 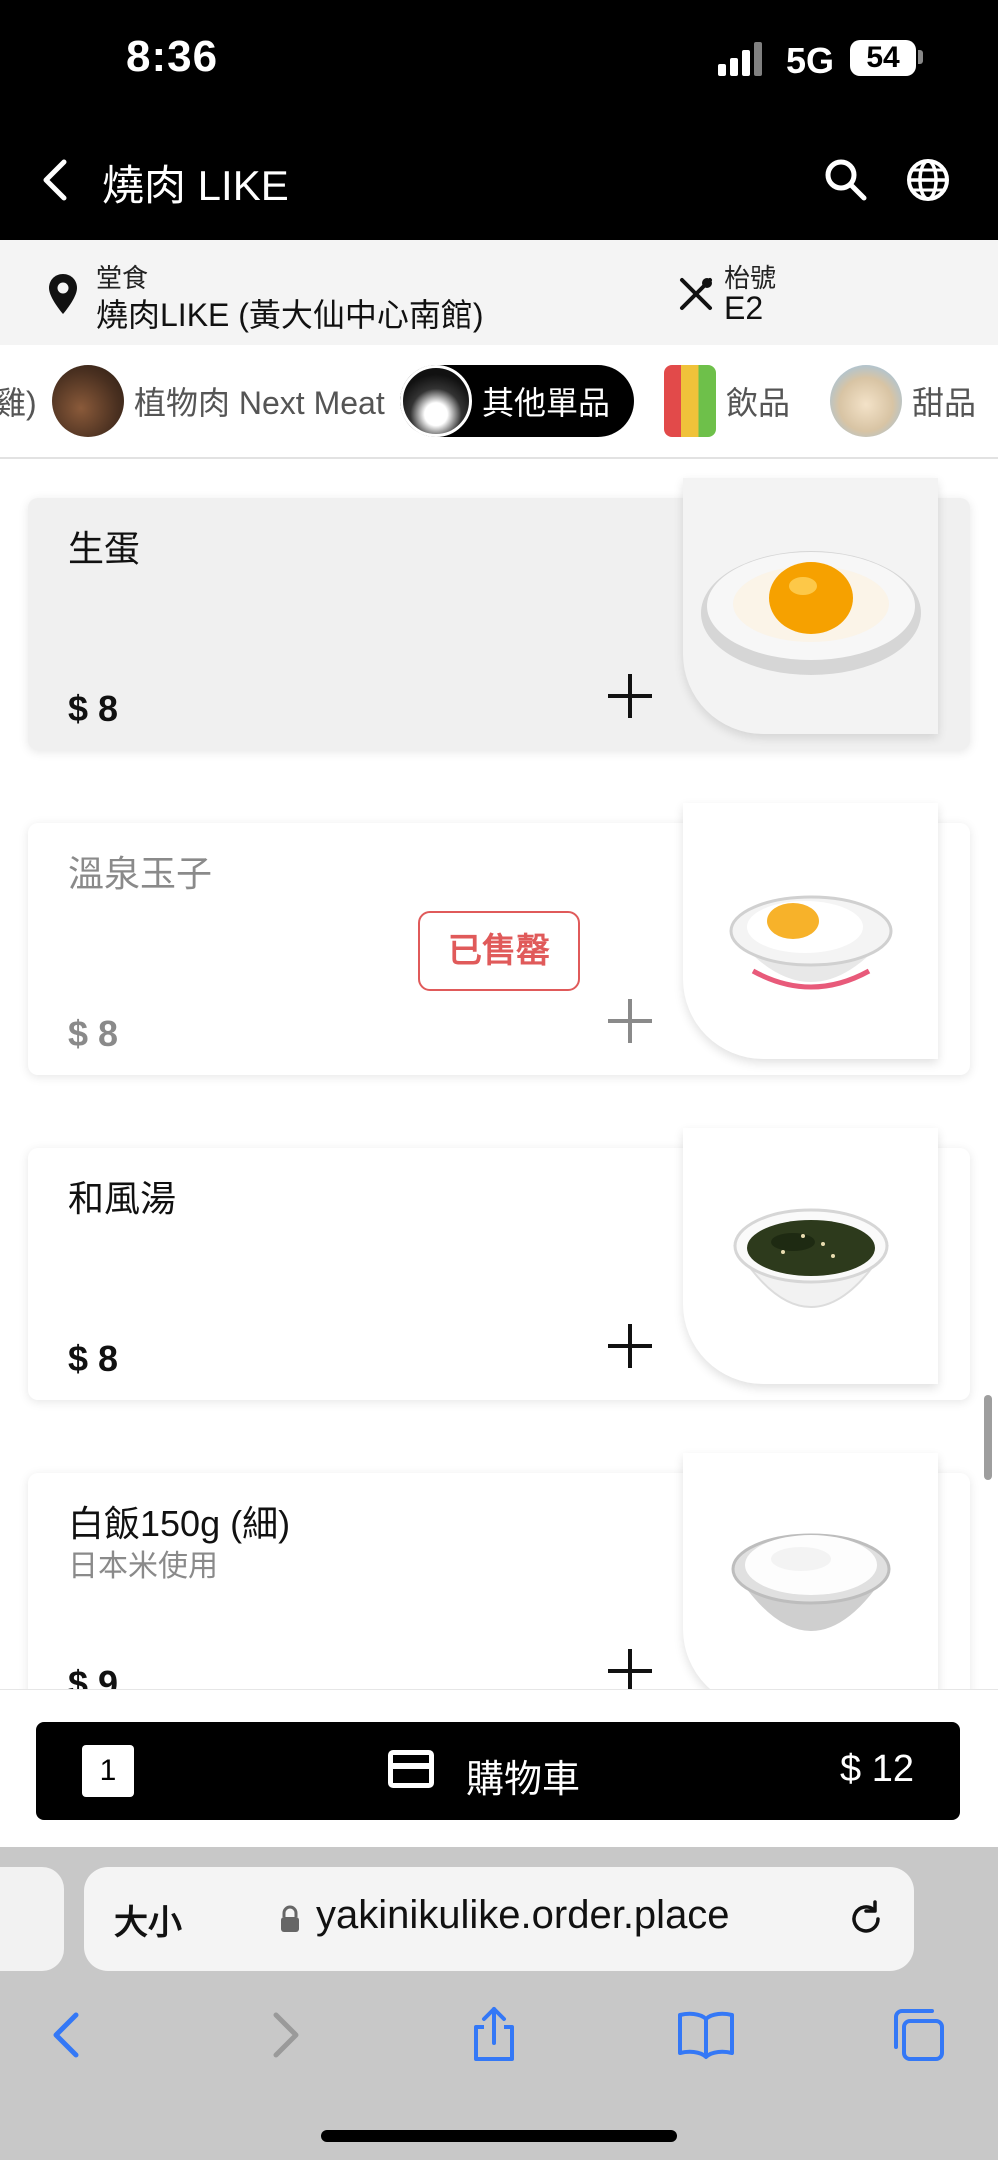 I want to click on search-icon, so click(x=846, y=180).